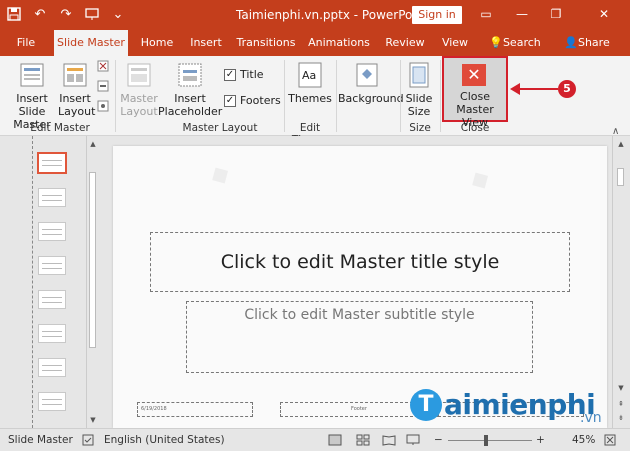 The width and height of the screenshot is (630, 451). What do you see at coordinates (52, 163) in the screenshot?
I see `slide-master-thumbnail` at bounding box center [52, 163].